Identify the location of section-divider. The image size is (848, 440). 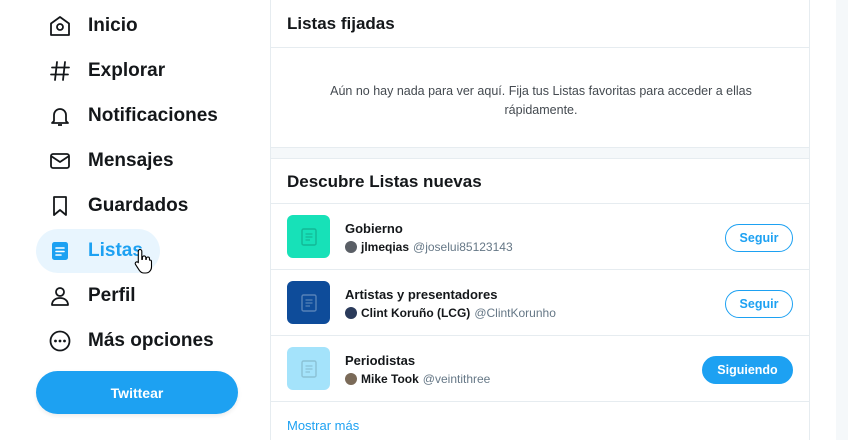
(540, 153).